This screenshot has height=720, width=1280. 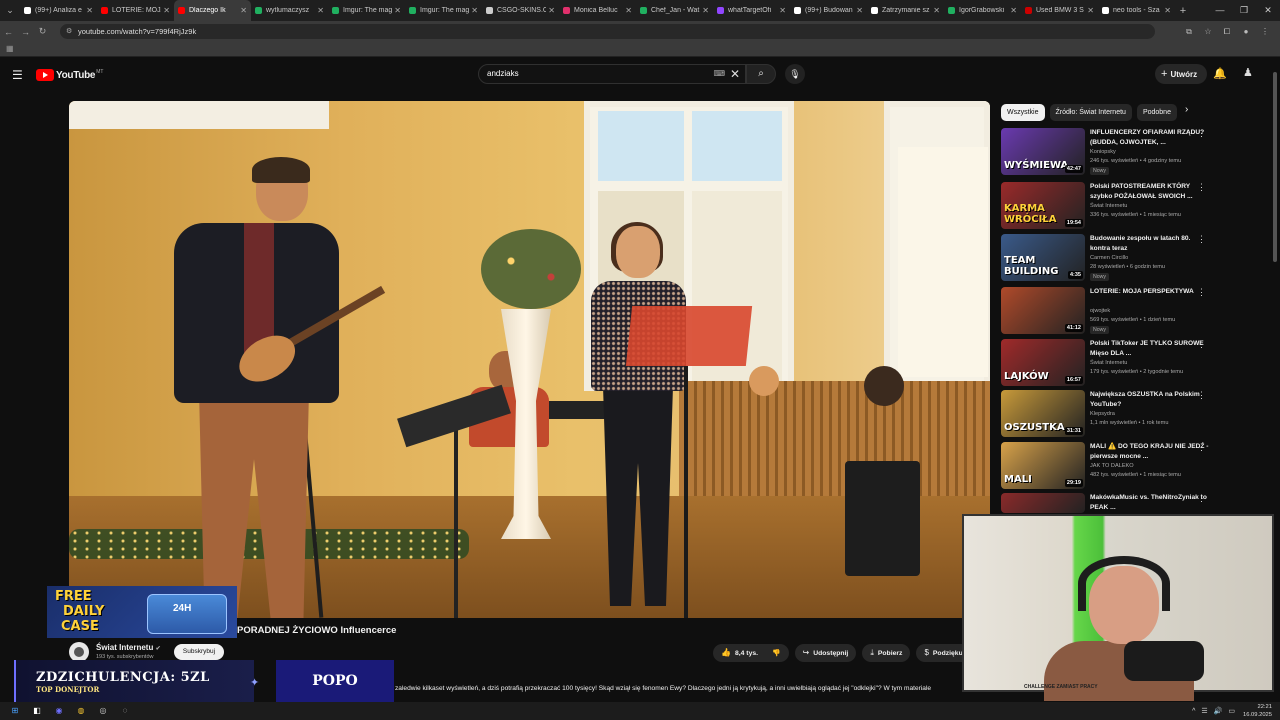 What do you see at coordinates (25, 32) in the screenshot?
I see `forward-icon: →` at bounding box center [25, 32].